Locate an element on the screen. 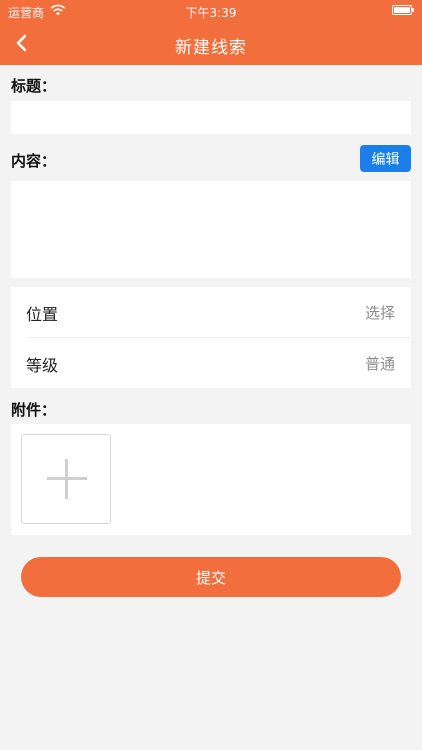 The width and height of the screenshot is (422, 750). nav-bar: 新建线索 is located at coordinates (211, 43).